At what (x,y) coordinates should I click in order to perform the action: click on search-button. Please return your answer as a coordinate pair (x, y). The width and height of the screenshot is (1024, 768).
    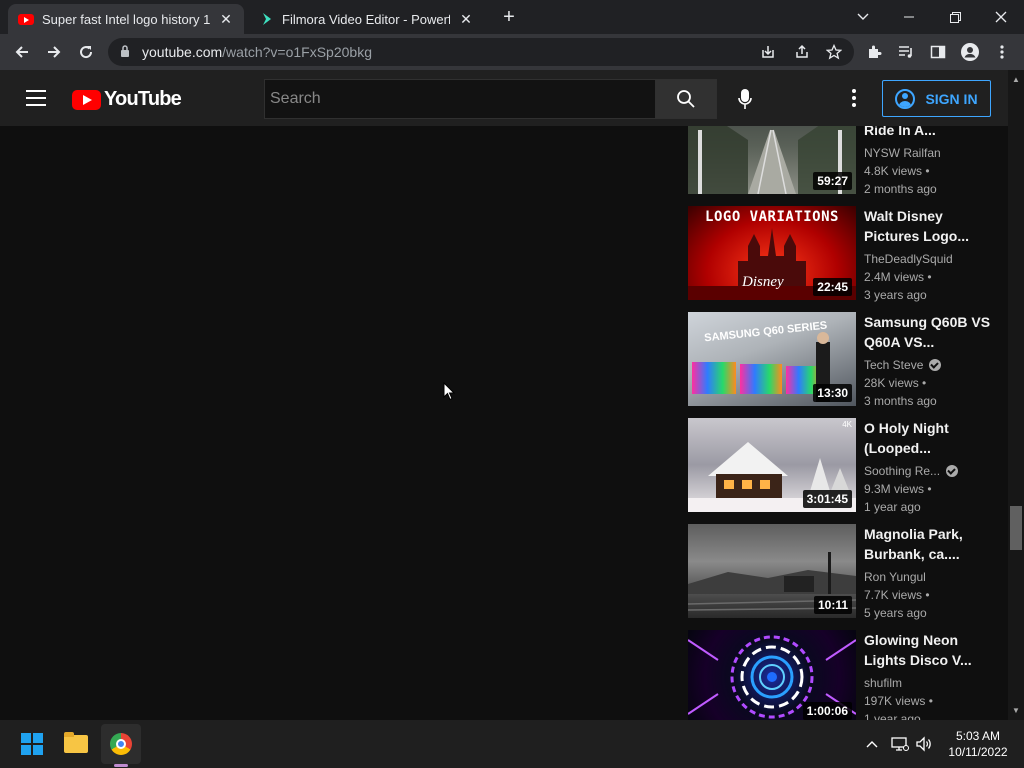
    Looking at the image, I should click on (686, 99).